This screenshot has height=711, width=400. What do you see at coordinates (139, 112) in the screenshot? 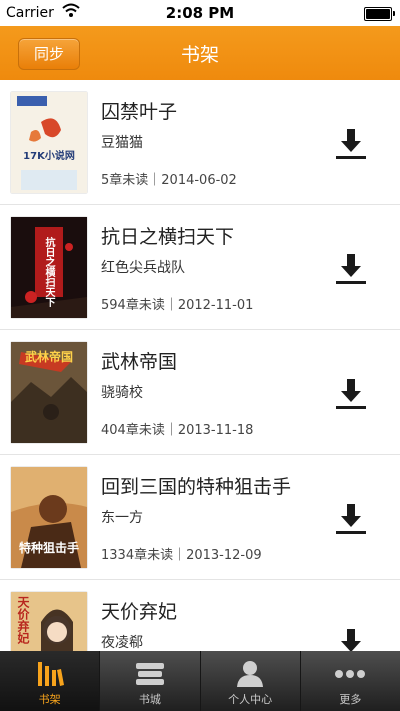
I see `book-title: 囚禁叶子` at bounding box center [139, 112].